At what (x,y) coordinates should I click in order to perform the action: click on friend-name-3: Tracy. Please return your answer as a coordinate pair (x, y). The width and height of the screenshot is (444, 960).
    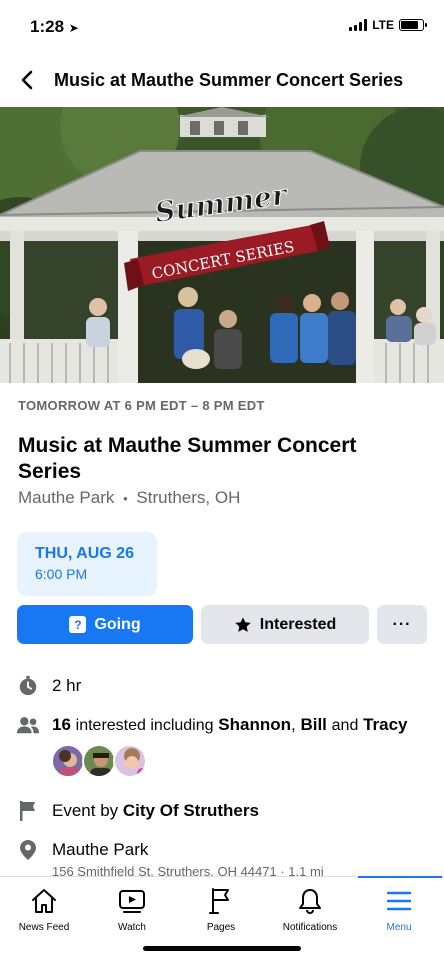
    Looking at the image, I should click on (385, 724).